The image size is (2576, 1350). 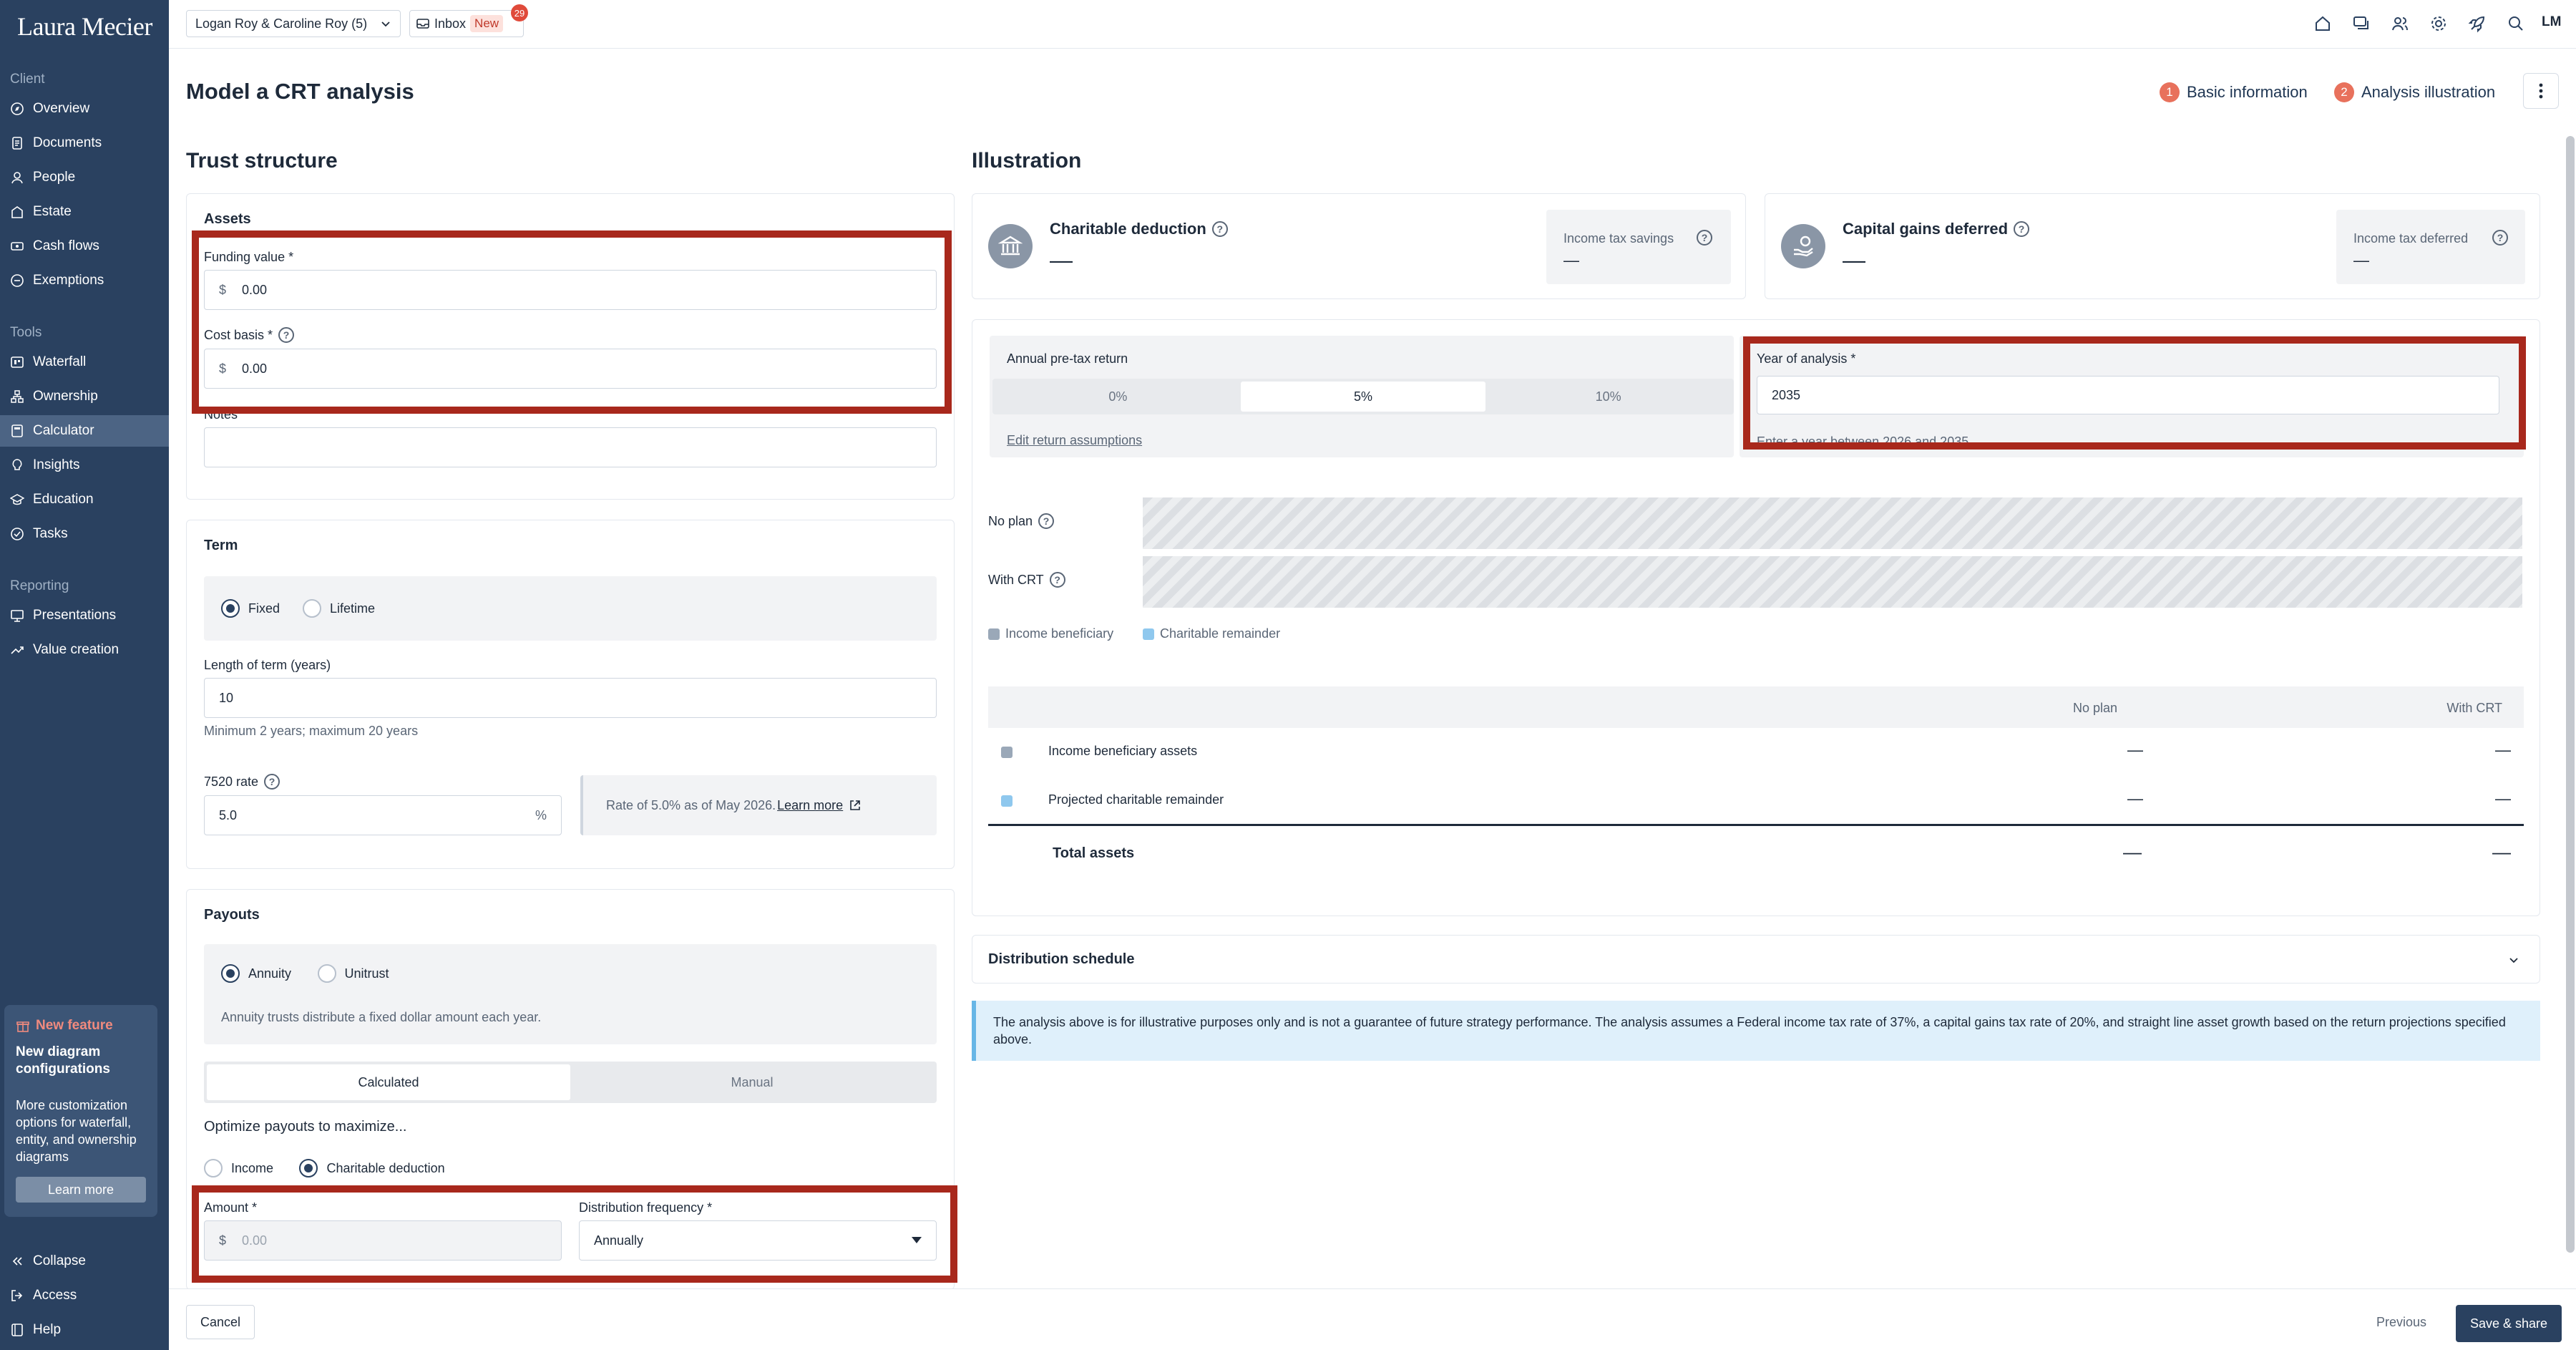 I want to click on tax-savings-value: —, so click(x=1571, y=260).